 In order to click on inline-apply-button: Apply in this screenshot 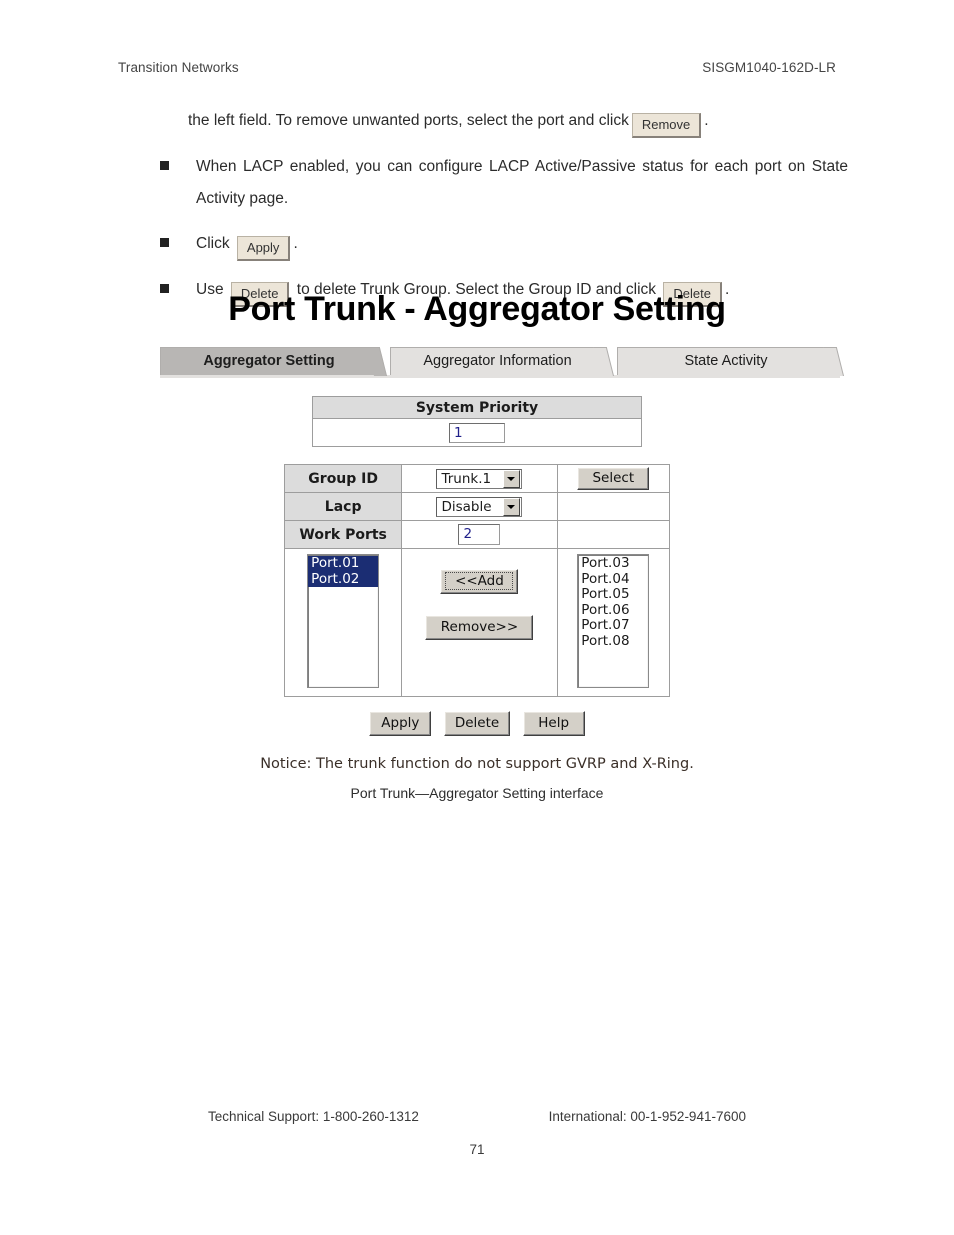, I will do `click(263, 248)`.